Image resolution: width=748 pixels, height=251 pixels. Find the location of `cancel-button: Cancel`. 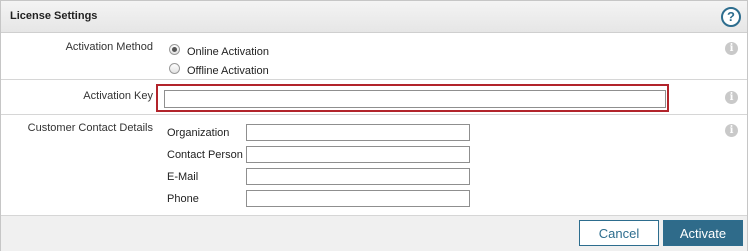

cancel-button: Cancel is located at coordinates (619, 233).